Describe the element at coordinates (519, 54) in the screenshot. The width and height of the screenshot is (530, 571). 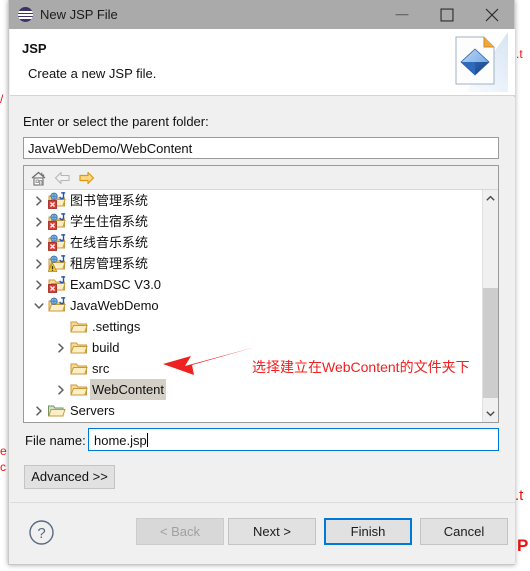
I see `background-fragment-right-0: .t` at that location.